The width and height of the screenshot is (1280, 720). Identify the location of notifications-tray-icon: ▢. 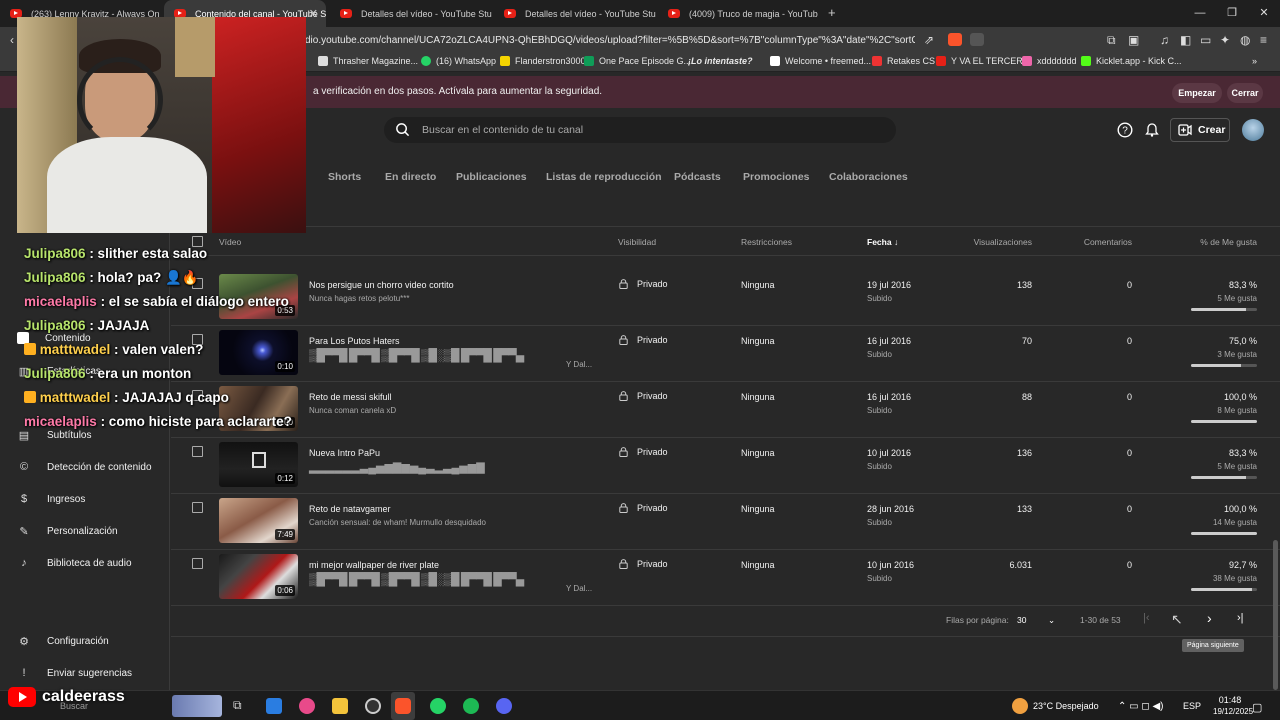
(1257, 707).